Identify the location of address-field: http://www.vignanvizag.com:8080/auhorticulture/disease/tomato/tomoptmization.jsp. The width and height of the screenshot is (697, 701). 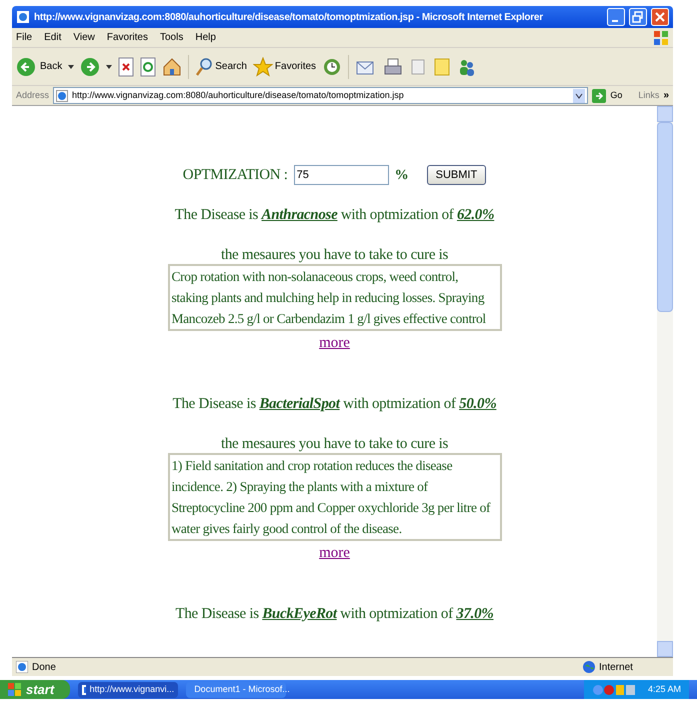
(320, 95).